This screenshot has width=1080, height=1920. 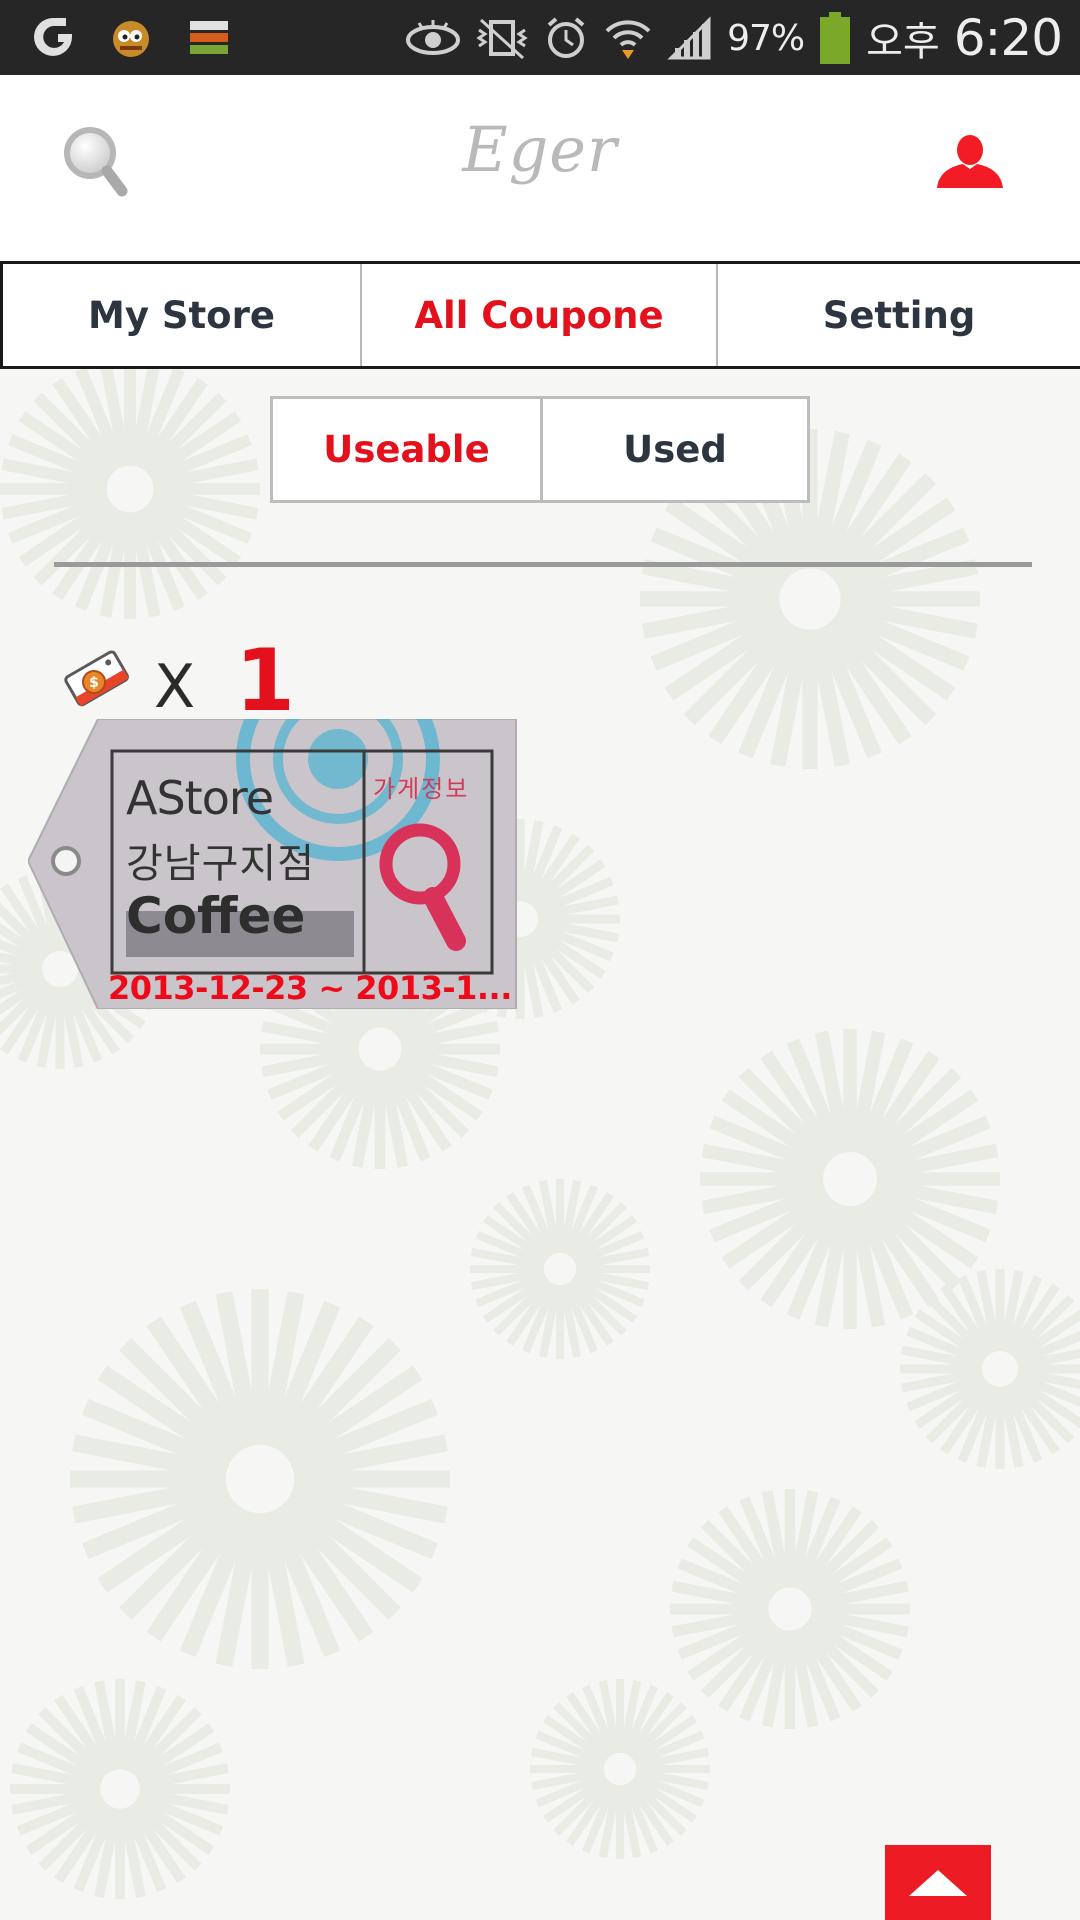 What do you see at coordinates (175, 687) in the screenshot?
I see `count-multiplier: X` at bounding box center [175, 687].